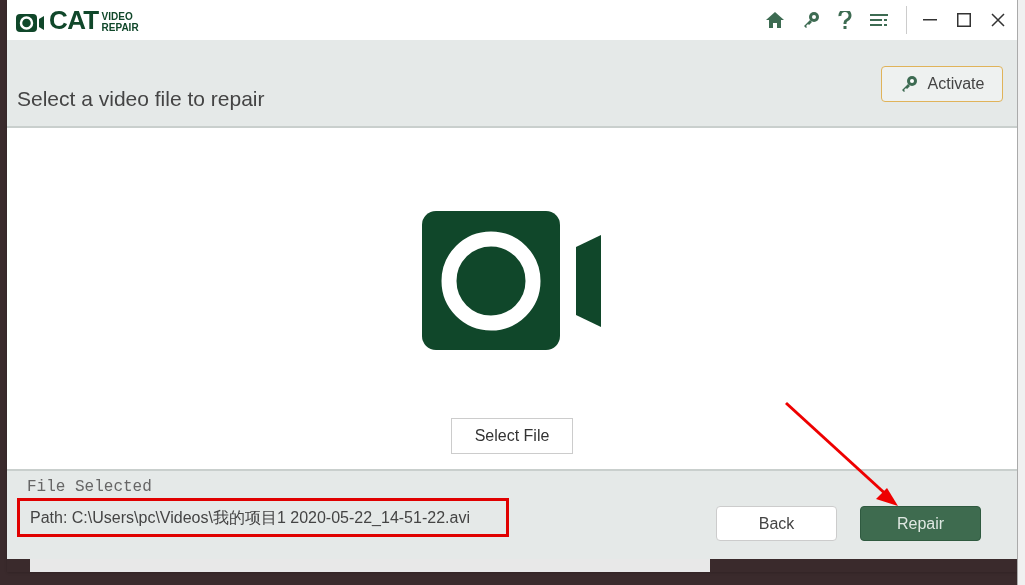 Image resolution: width=1025 pixels, height=585 pixels. Describe the element at coordinates (512, 436) in the screenshot. I see `select-file-button: Select File` at that location.